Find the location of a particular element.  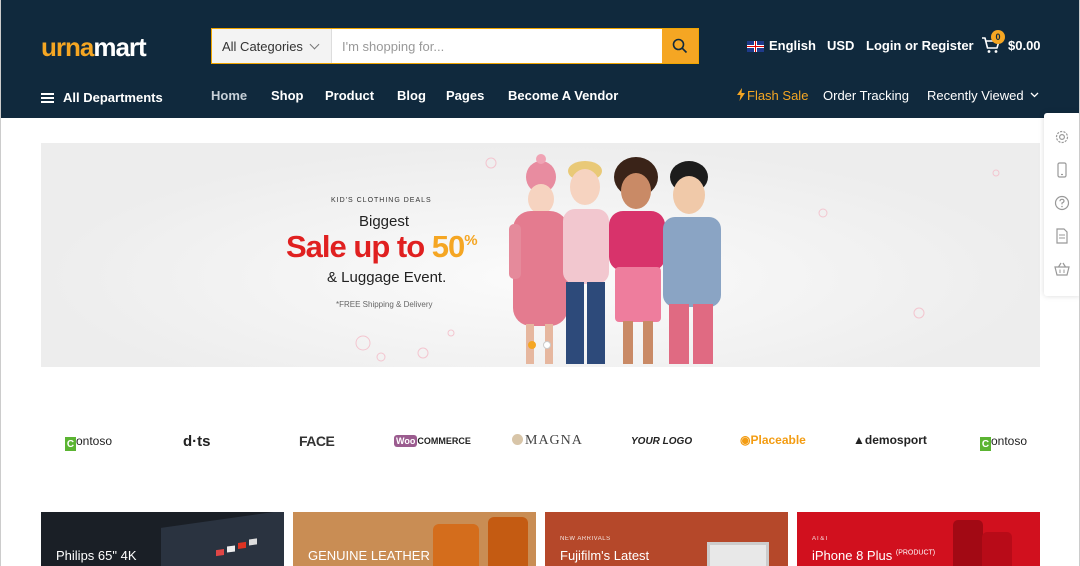

document-icon is located at coordinates (1062, 236).